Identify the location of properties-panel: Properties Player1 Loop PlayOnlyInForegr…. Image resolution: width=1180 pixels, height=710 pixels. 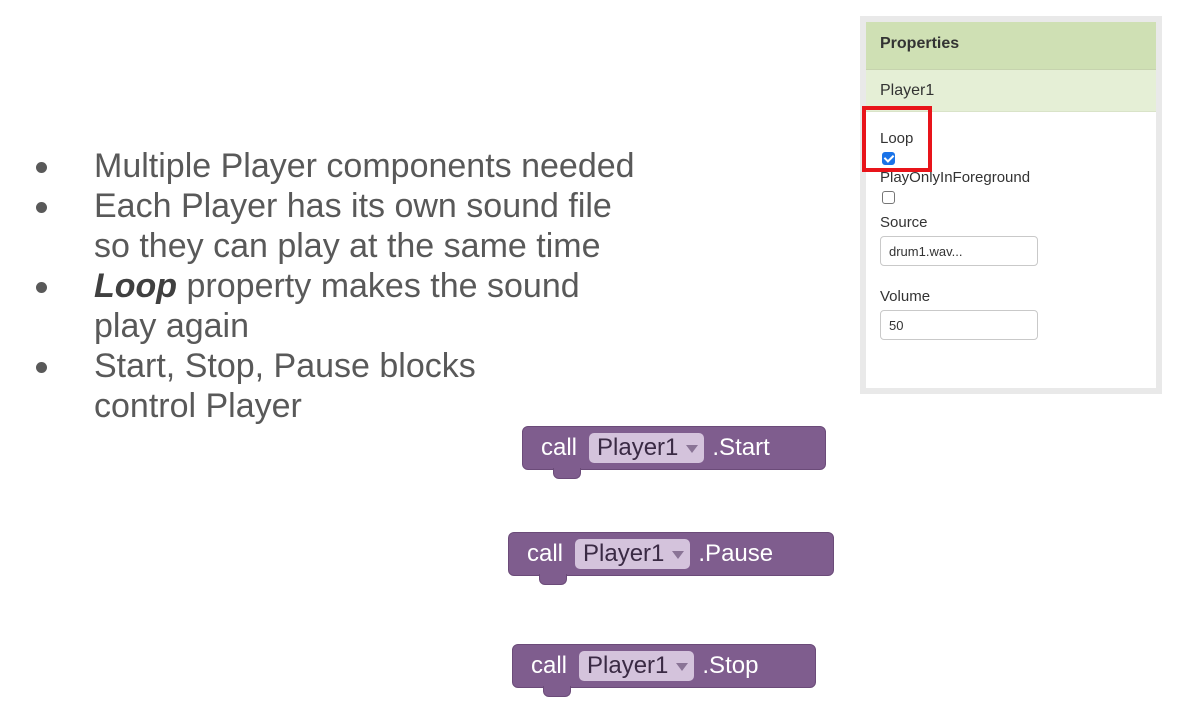
(1011, 205).